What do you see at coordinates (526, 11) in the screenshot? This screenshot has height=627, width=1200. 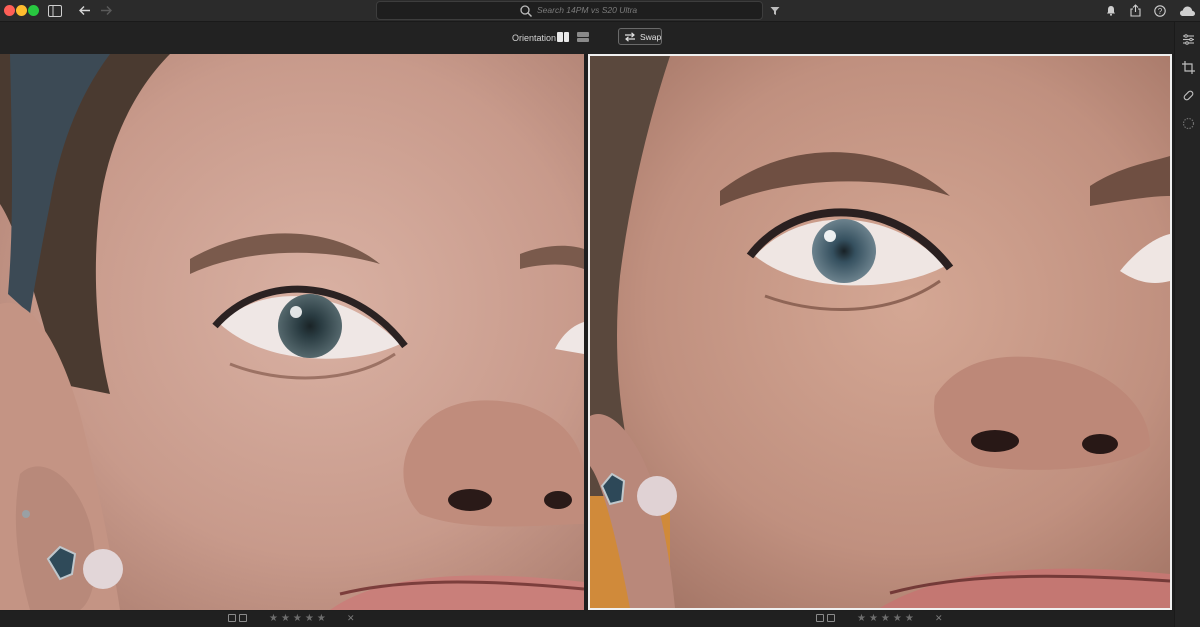 I see `search-icon` at bounding box center [526, 11].